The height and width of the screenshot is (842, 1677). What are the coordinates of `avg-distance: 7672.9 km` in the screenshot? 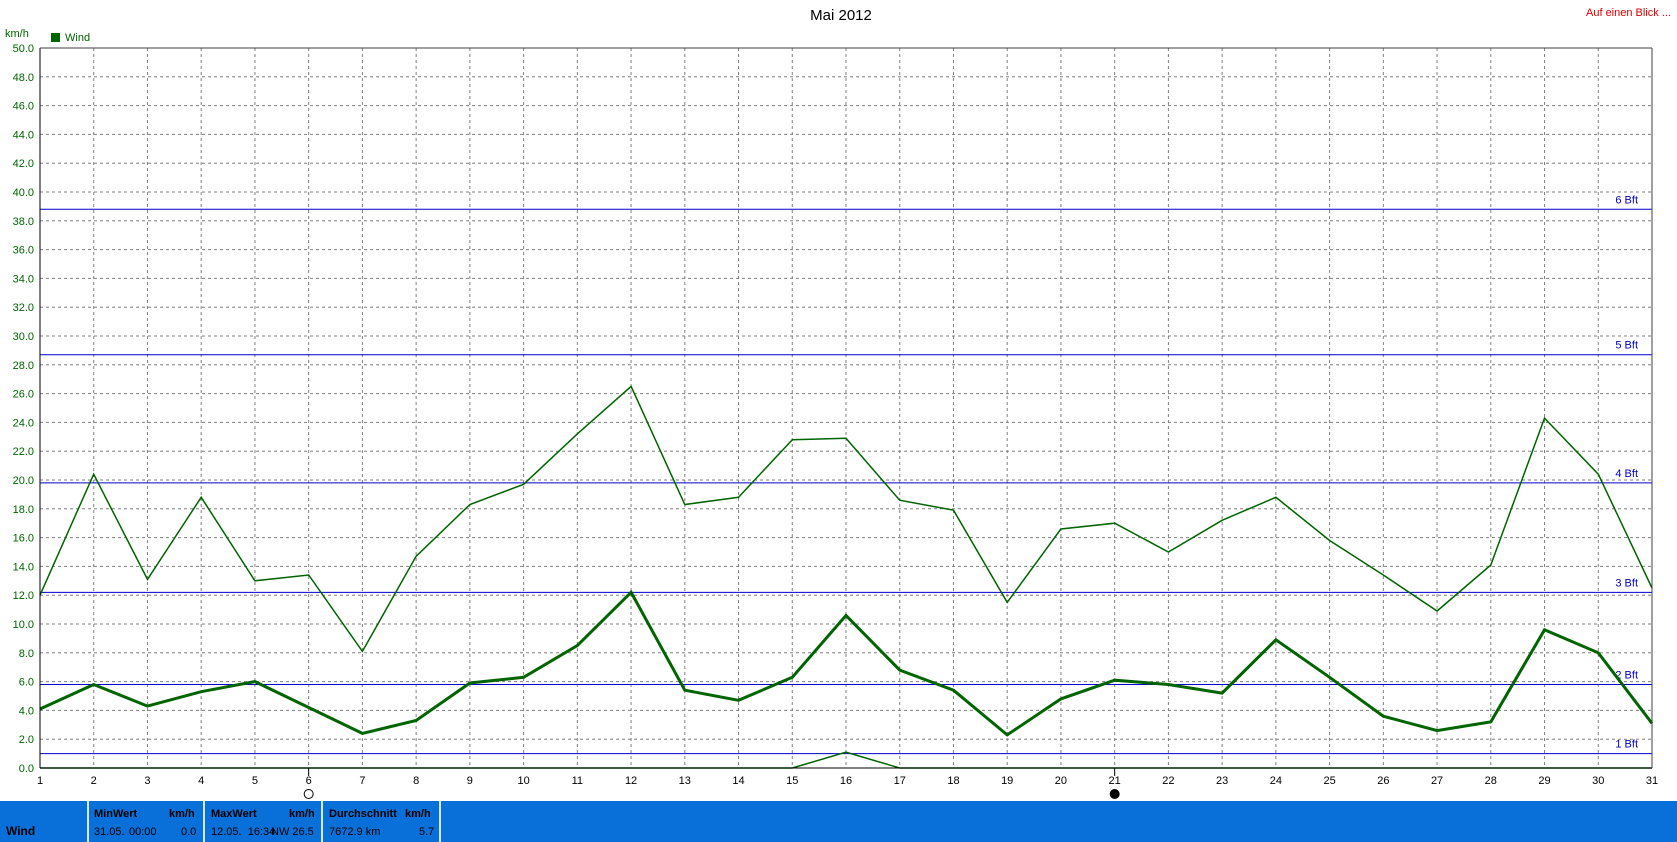 It's located at (355, 832).